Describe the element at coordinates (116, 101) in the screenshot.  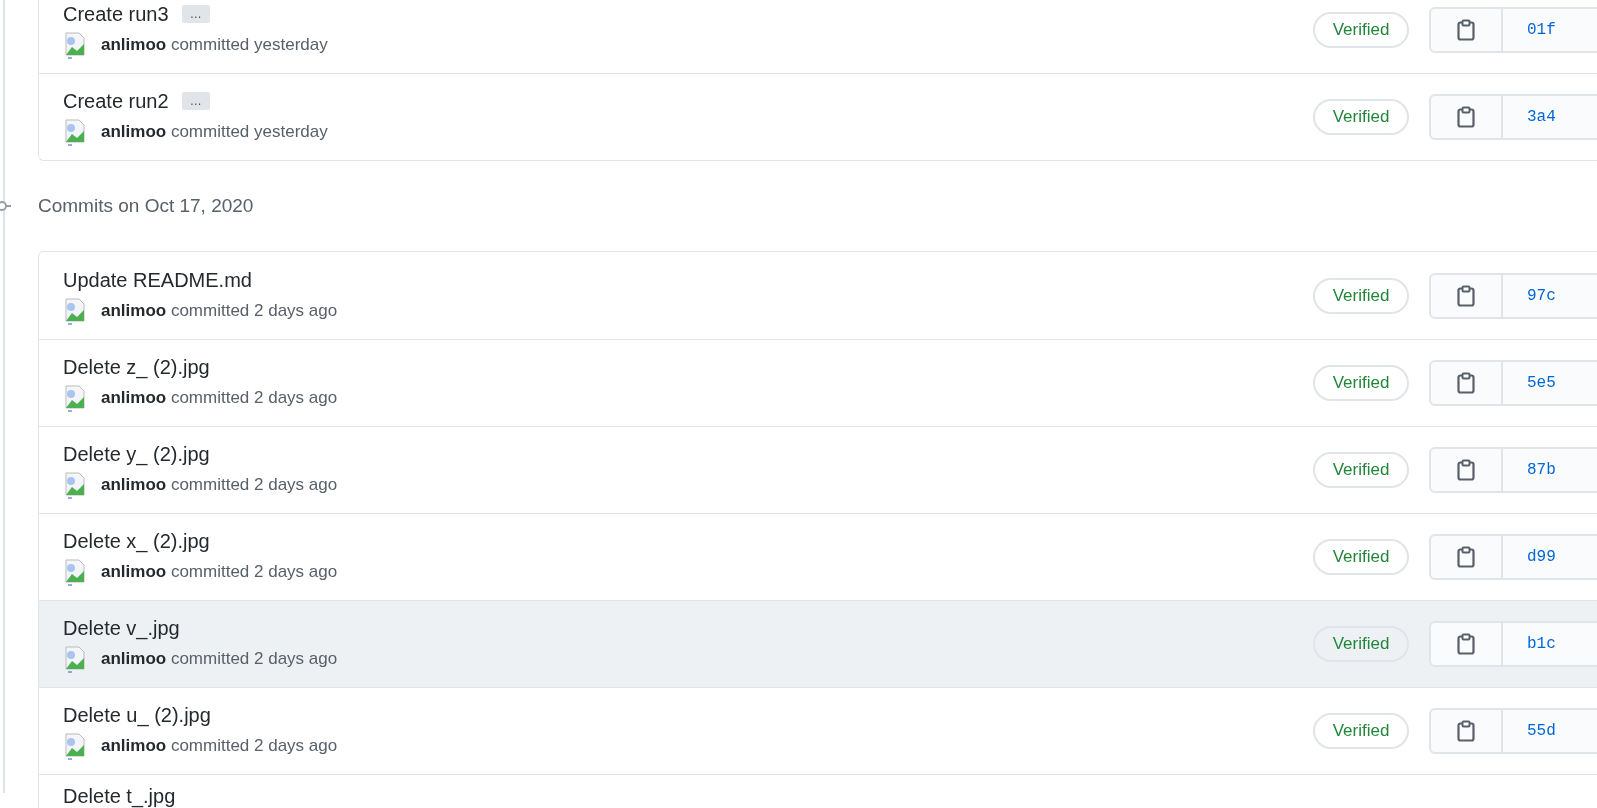
I see `commit-title: Create run2` at that location.